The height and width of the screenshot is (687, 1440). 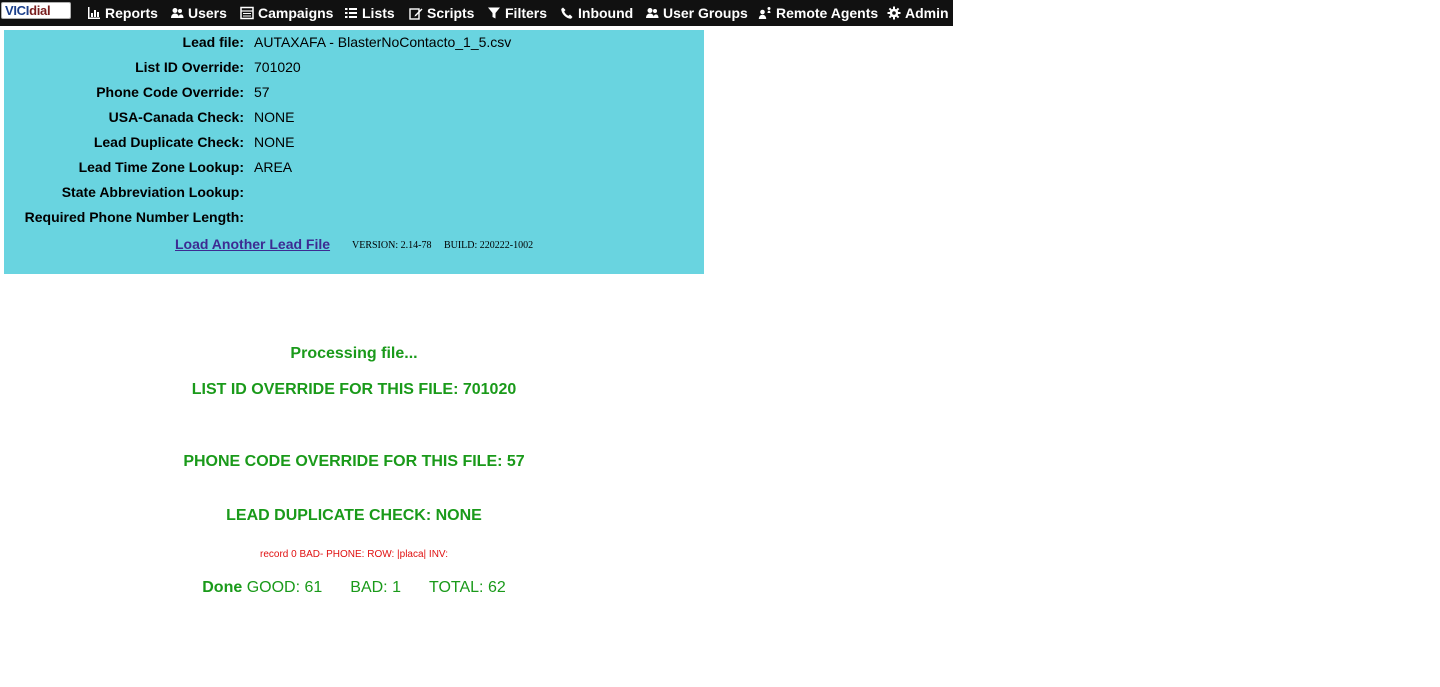 What do you see at coordinates (161, 167) in the screenshot?
I see `info-label: Lead Time Zone Lookup:` at bounding box center [161, 167].